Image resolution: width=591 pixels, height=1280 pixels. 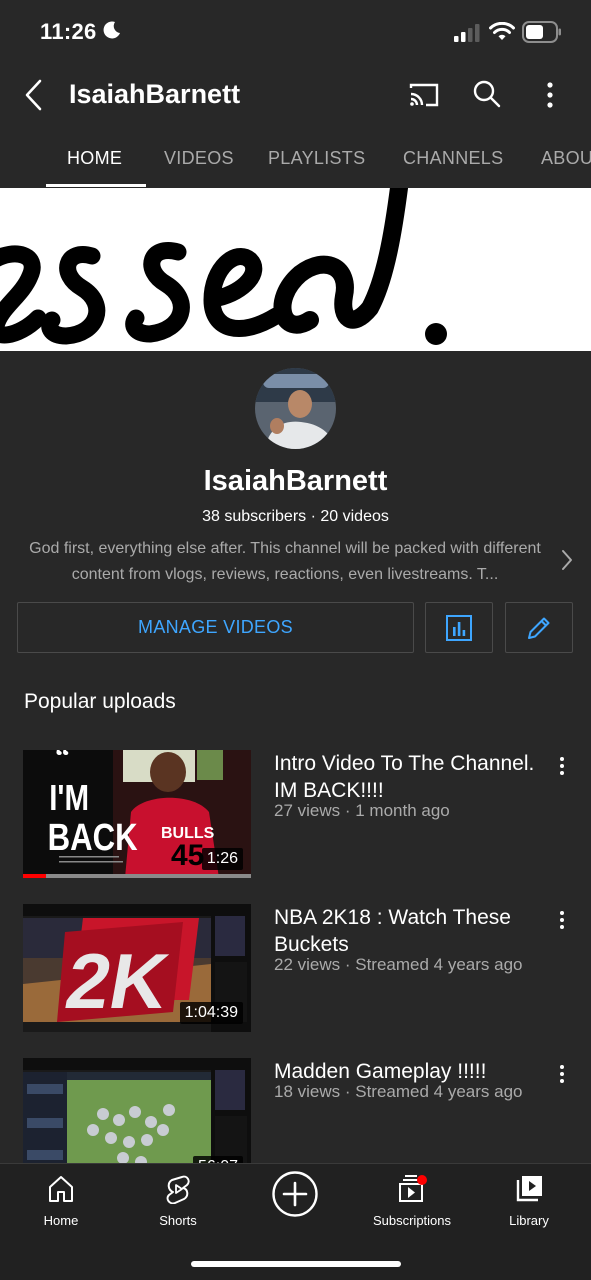 I want to click on nav-label: Shorts, so click(x=178, y=1220).